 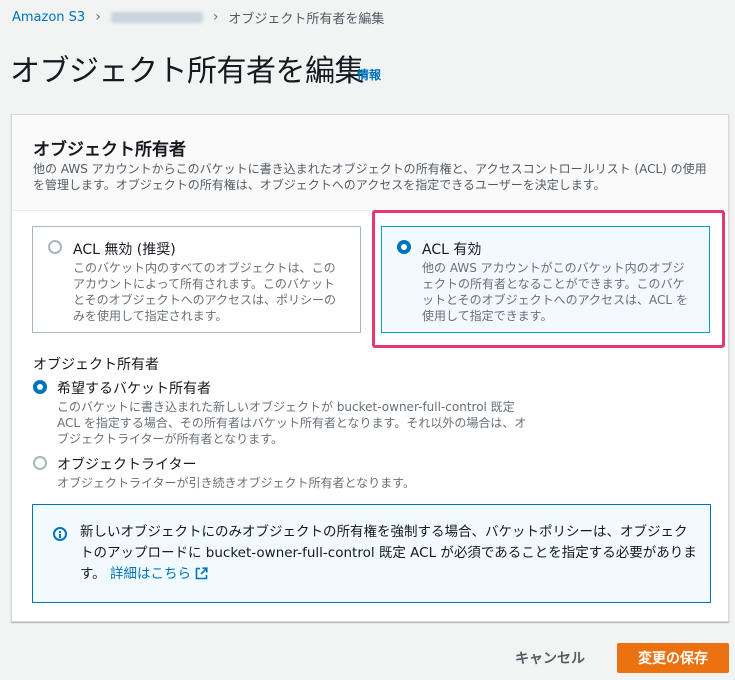 I want to click on acl-enabled-label: ACL 有効, so click(x=452, y=250).